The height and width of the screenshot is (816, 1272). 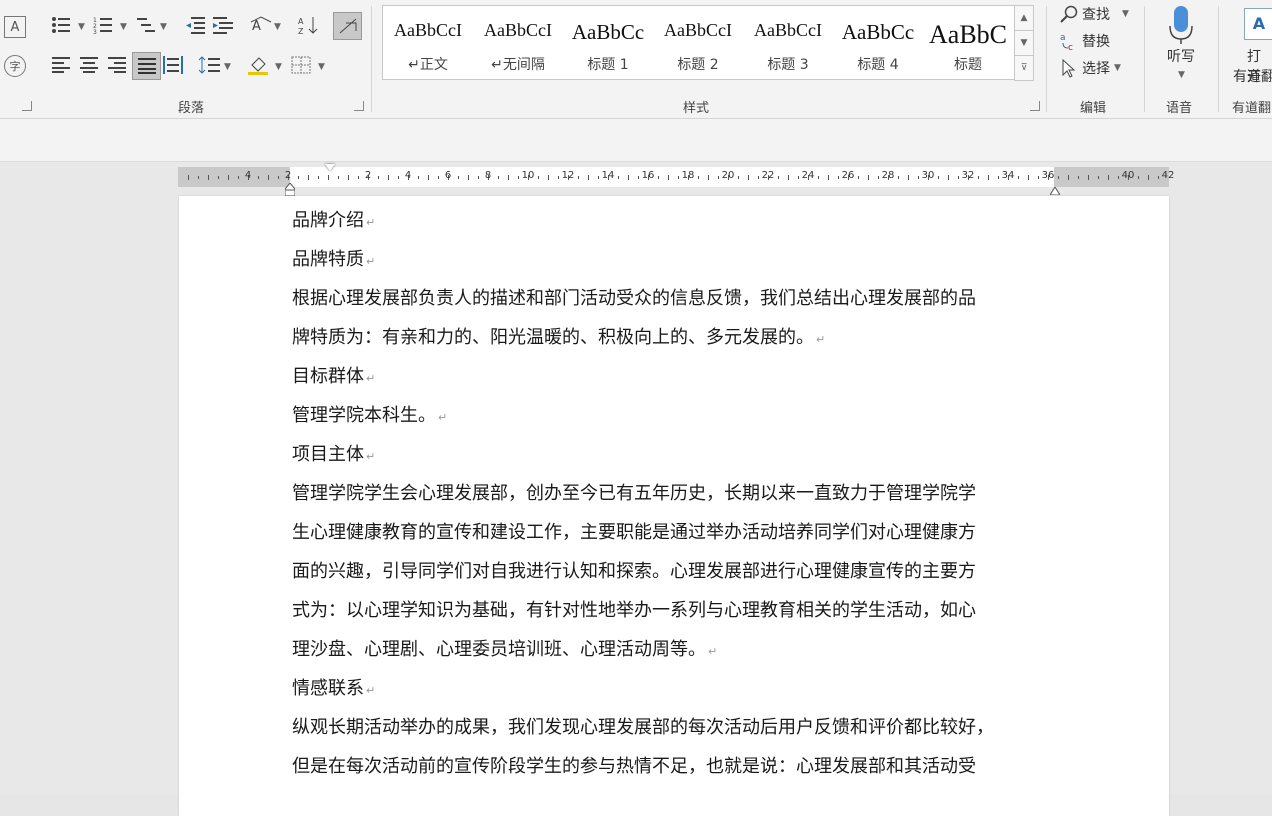 What do you see at coordinates (1035, 106) in the screenshot?
I see `styles-dialog-launcher` at bounding box center [1035, 106].